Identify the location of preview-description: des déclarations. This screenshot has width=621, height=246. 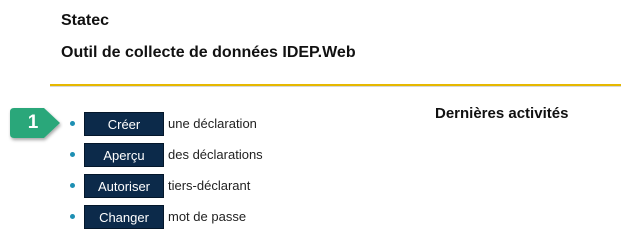
(215, 154).